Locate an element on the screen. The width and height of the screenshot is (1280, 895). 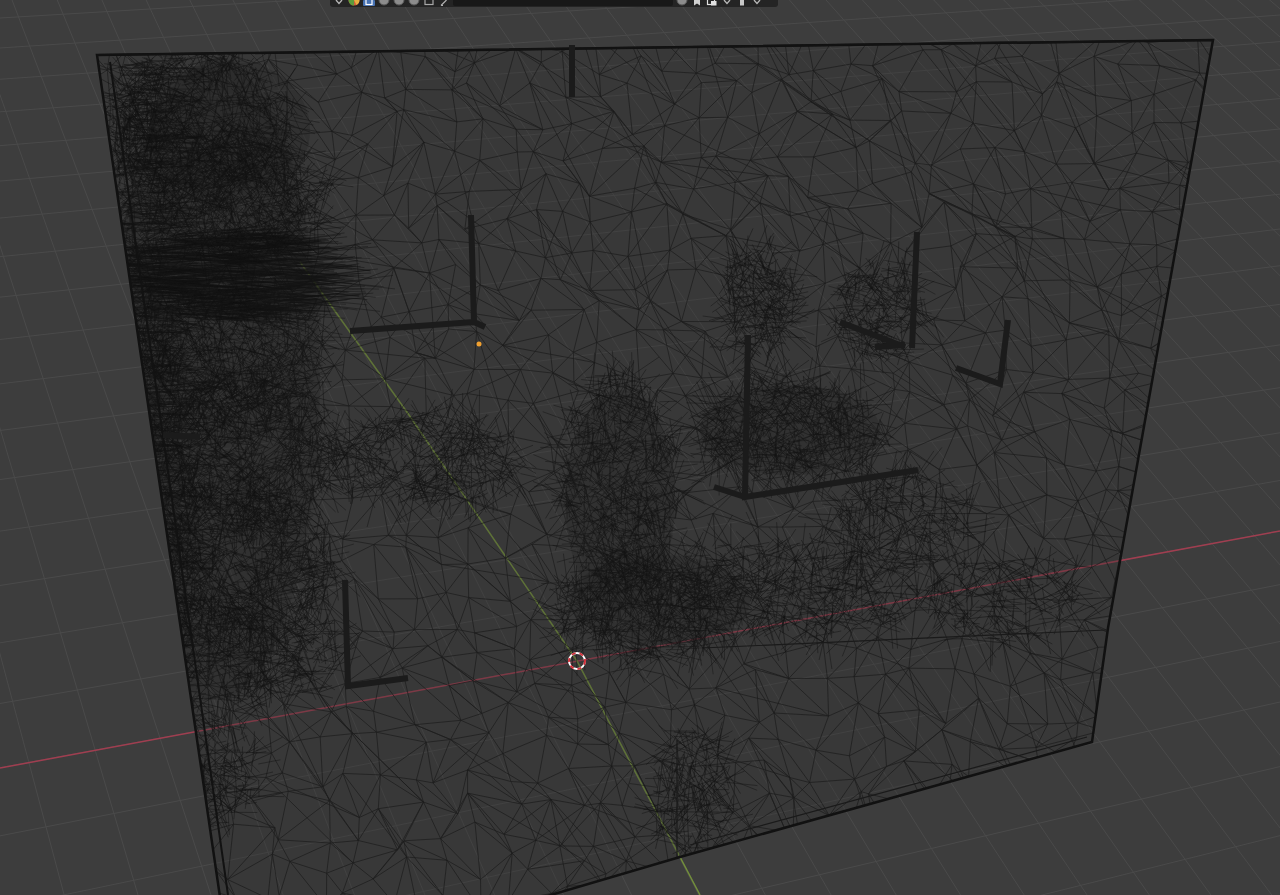
window-icon is located at coordinates (712, 3).